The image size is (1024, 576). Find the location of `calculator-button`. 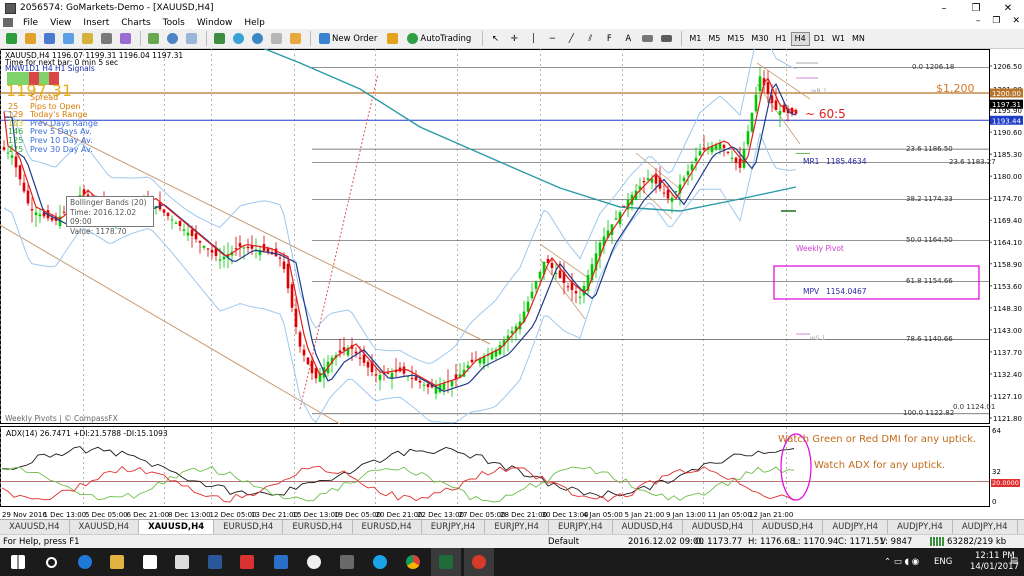

calculator-button is located at coordinates (182, 562).